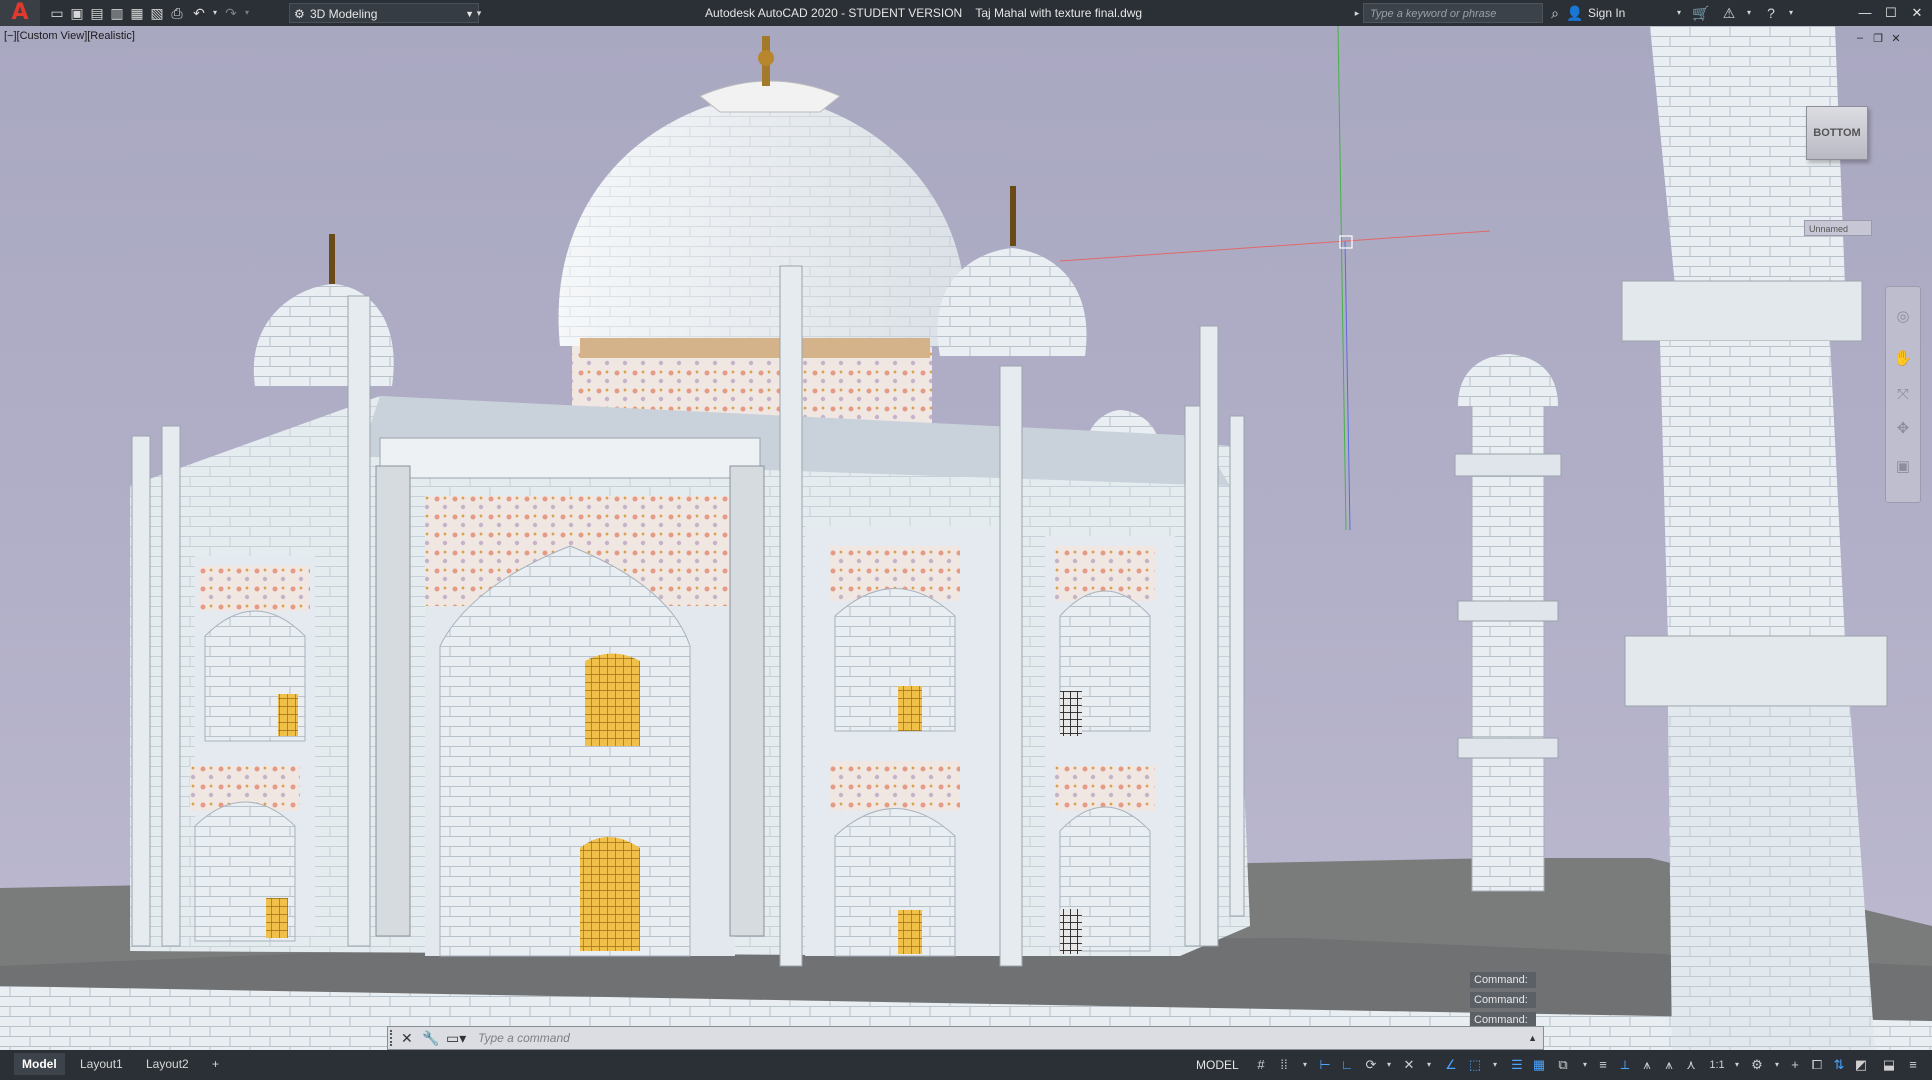  I want to click on add-layout-icon: +, so click(215, 1064).